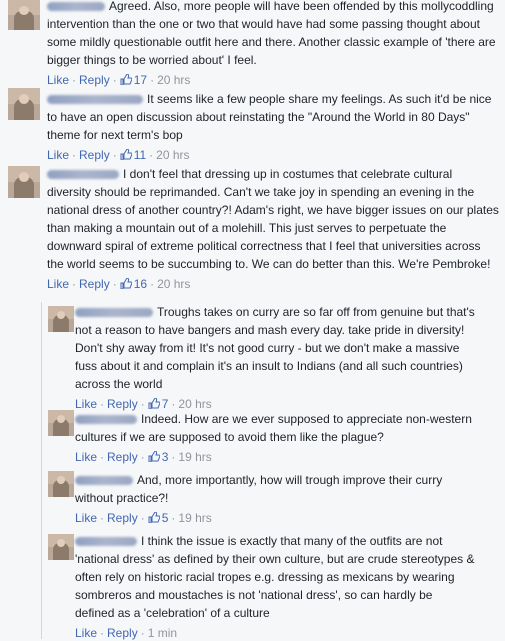 Image resolution: width=505 pixels, height=641 pixels. Describe the element at coordinates (143, 457) in the screenshot. I see `reply-actions: Like · Reply · 3 · 19 hrs` at that location.